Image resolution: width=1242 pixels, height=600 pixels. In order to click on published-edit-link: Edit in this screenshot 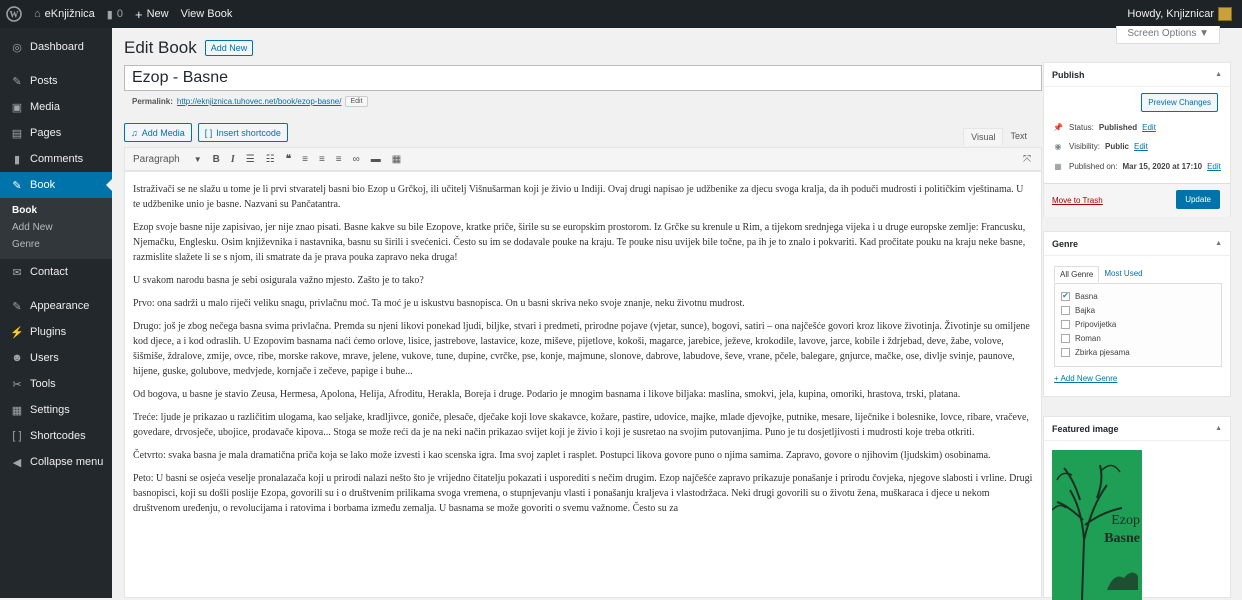, I will do `click(1214, 166)`.